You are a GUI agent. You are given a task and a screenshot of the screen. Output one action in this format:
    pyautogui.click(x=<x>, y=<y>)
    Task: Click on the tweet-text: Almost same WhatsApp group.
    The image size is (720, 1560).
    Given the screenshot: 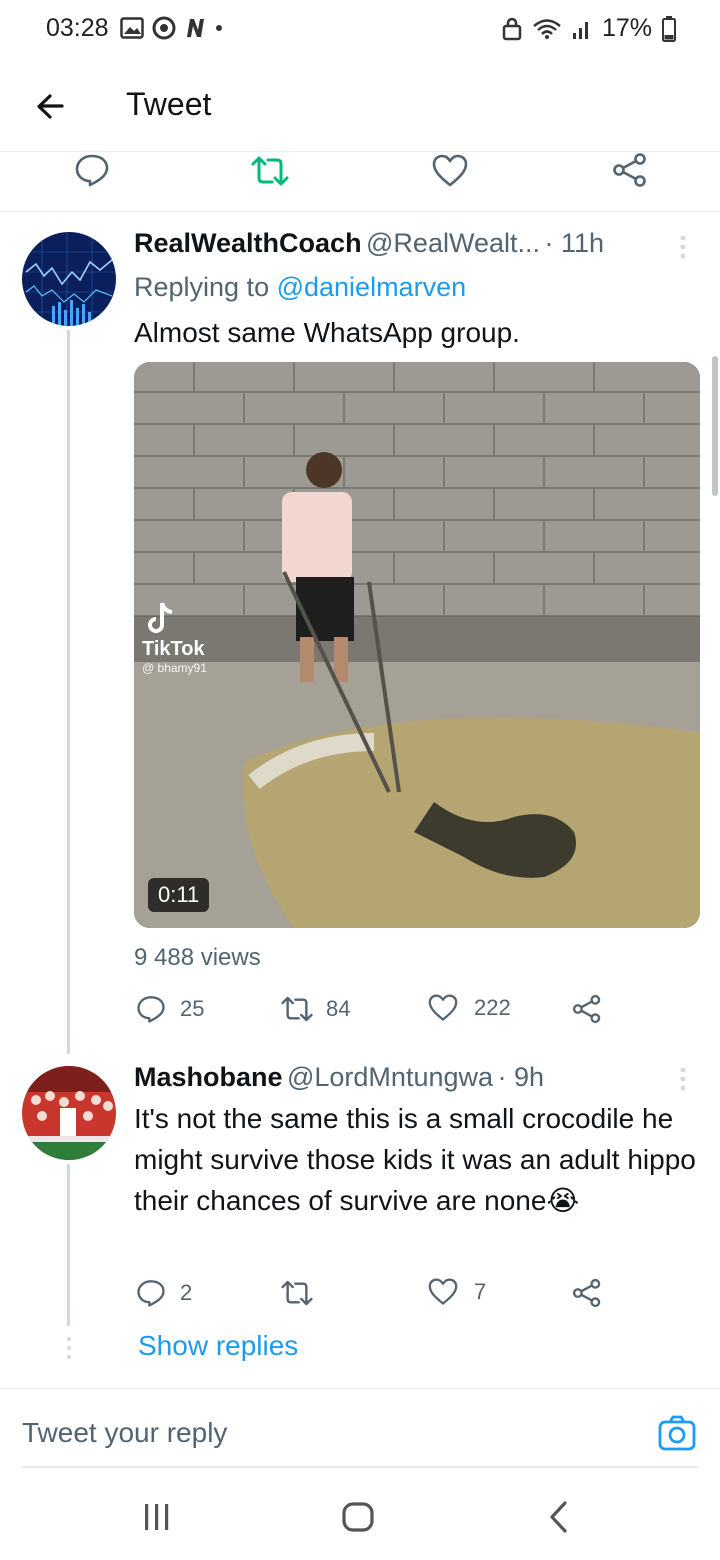 What is the action you would take?
    pyautogui.click(x=327, y=332)
    